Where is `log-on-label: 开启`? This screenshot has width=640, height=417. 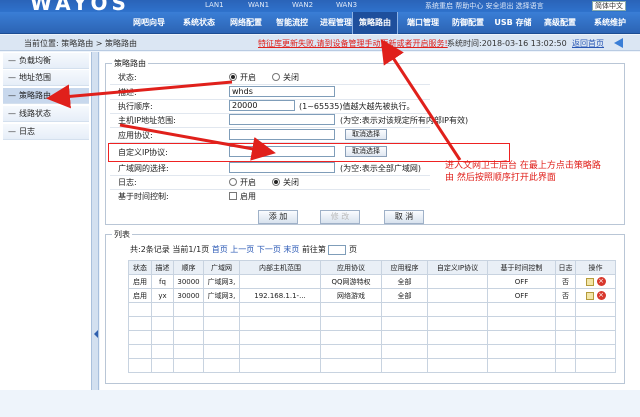 log-on-label: 开启 is located at coordinates (248, 182).